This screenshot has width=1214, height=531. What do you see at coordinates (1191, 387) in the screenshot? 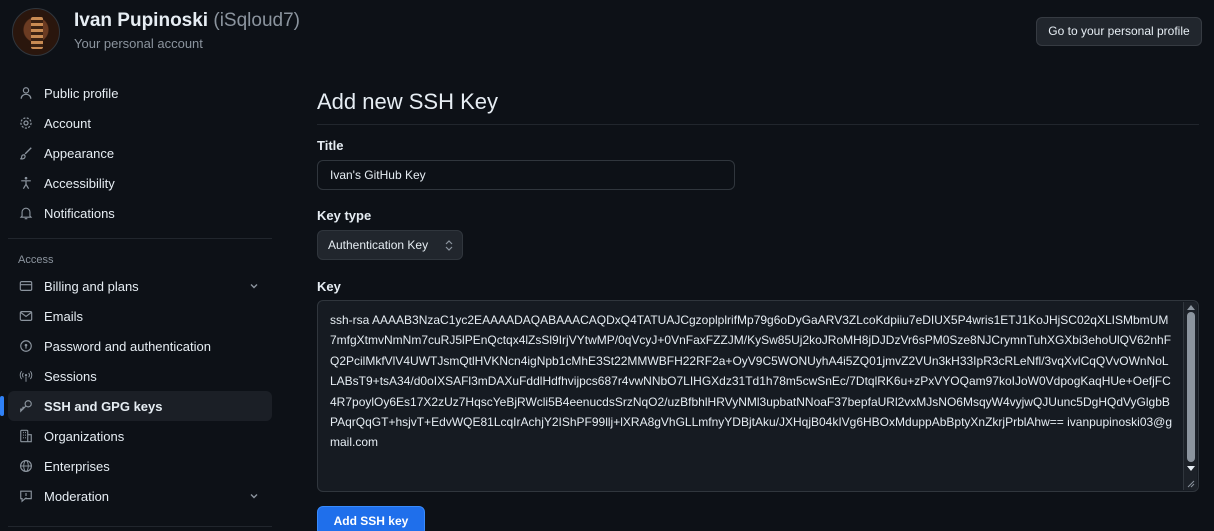
I see `scroll-thumb` at bounding box center [1191, 387].